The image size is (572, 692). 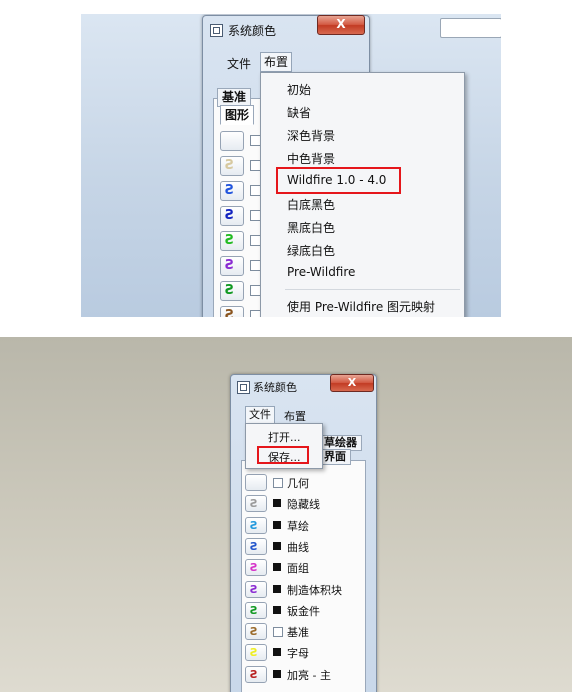 What do you see at coordinates (303, 505) in the screenshot?
I see `color-row-label: 隐藏线` at bounding box center [303, 505].